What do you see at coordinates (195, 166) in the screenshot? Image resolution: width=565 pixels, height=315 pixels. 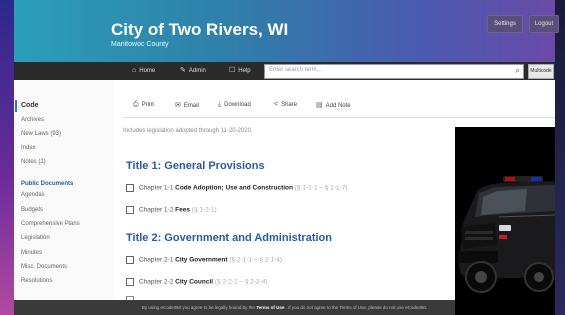 I see `title-1-heading: Title 1: General Provisions` at bounding box center [195, 166].